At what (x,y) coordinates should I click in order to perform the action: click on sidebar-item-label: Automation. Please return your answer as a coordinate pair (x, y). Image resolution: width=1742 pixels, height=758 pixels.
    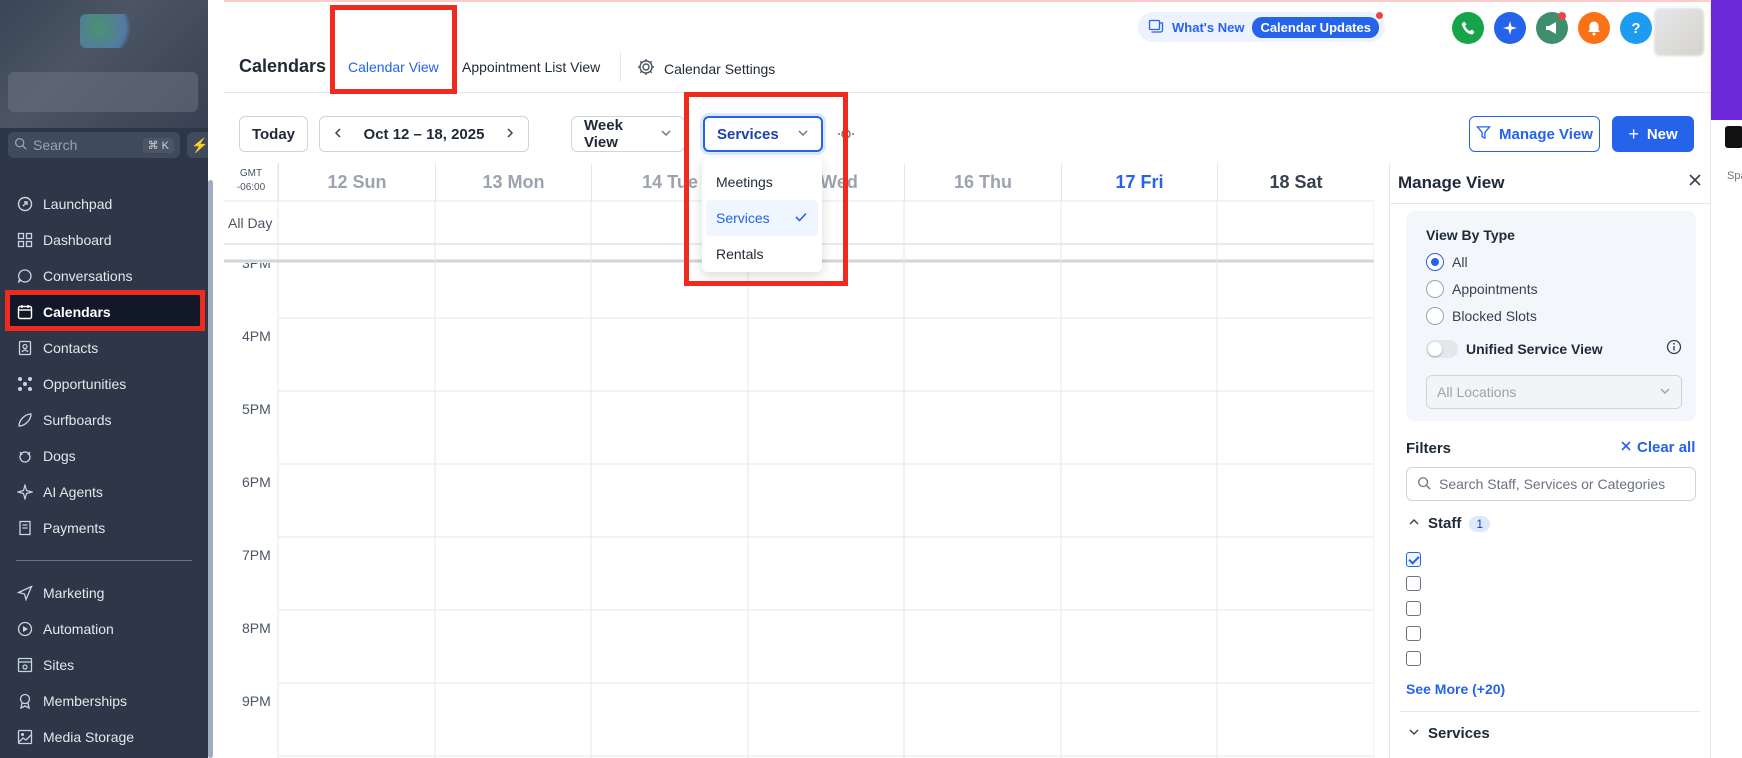
    Looking at the image, I should click on (78, 629).